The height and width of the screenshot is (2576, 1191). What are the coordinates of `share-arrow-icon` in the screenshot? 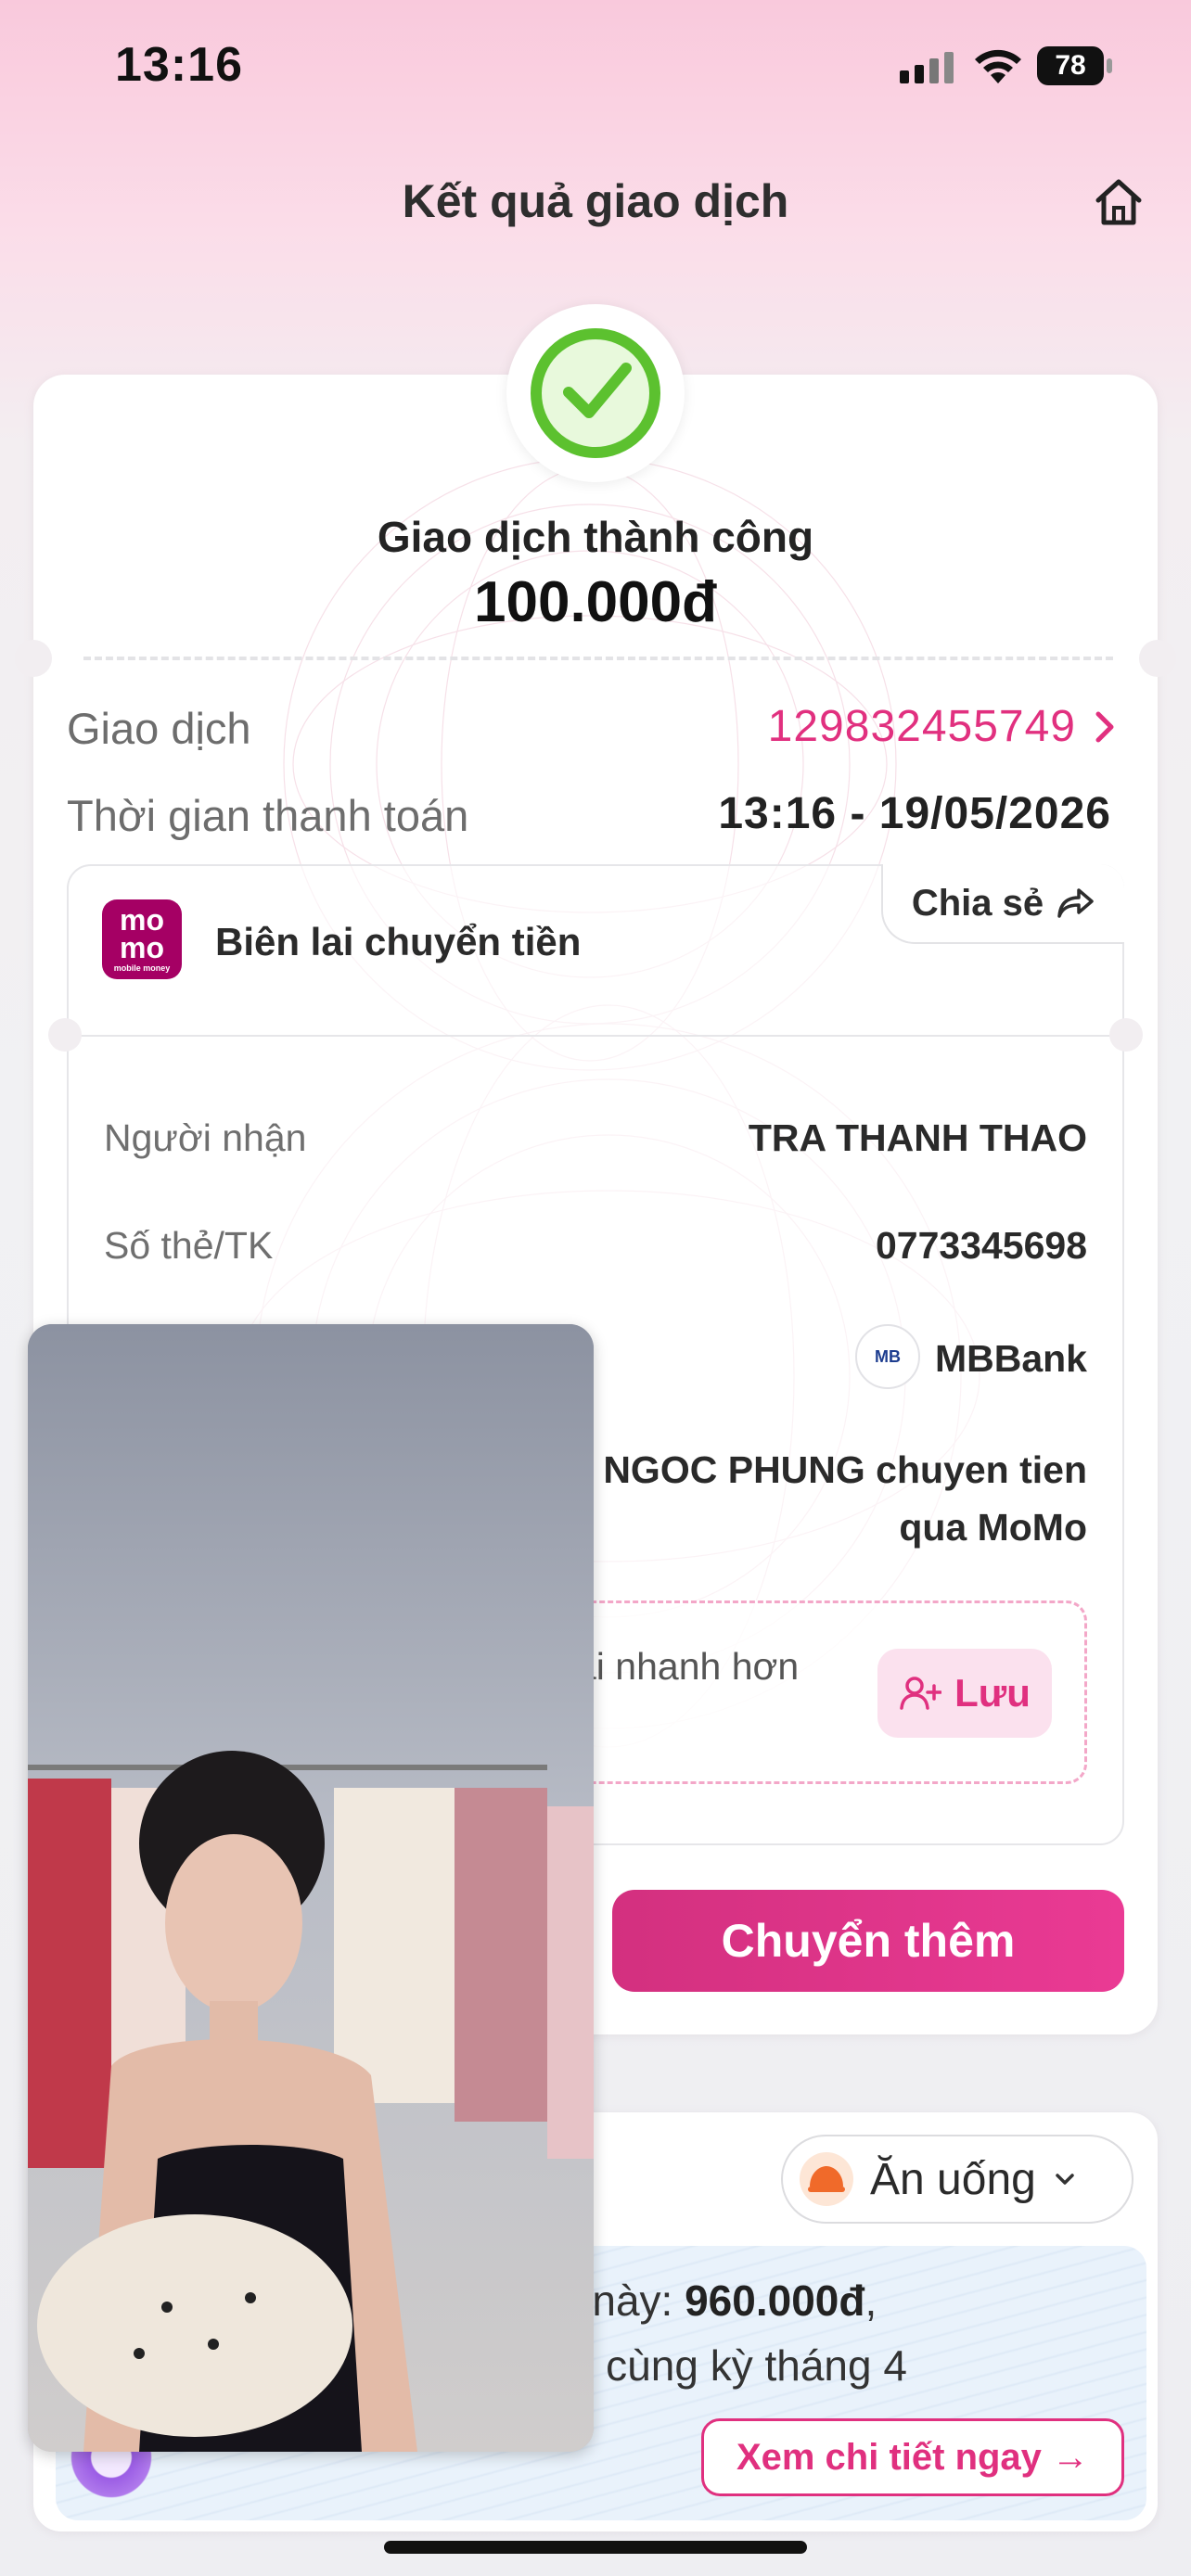 It's located at (1075, 903).